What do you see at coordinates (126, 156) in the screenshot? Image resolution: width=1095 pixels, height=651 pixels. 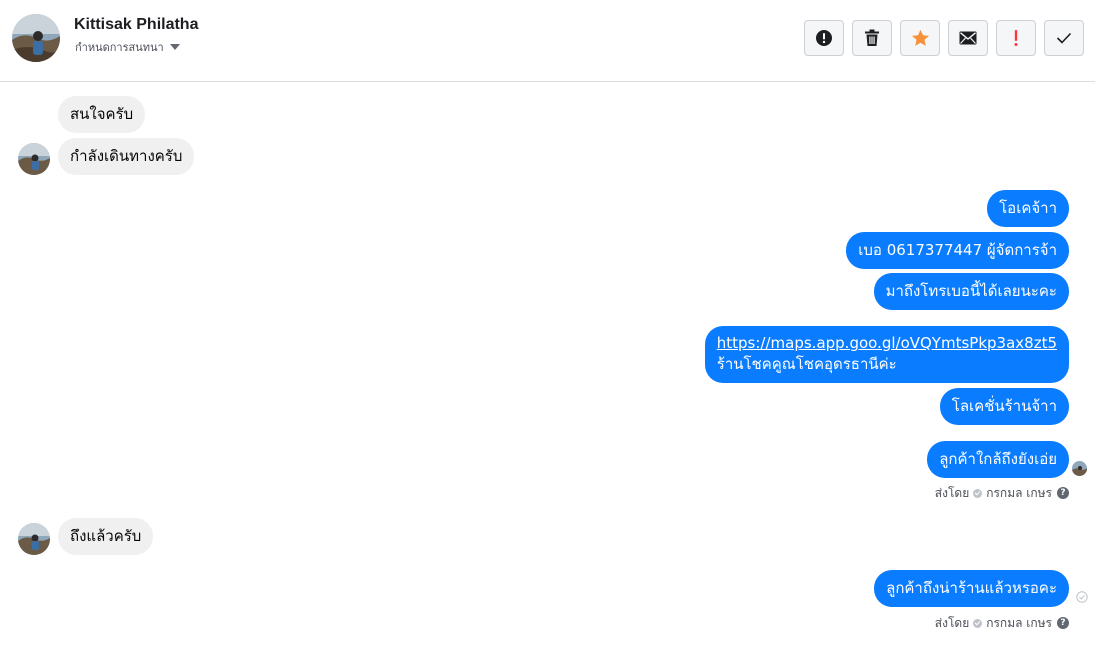 I see `message-bubble-incoming: กำลังเดินทางครับ` at bounding box center [126, 156].